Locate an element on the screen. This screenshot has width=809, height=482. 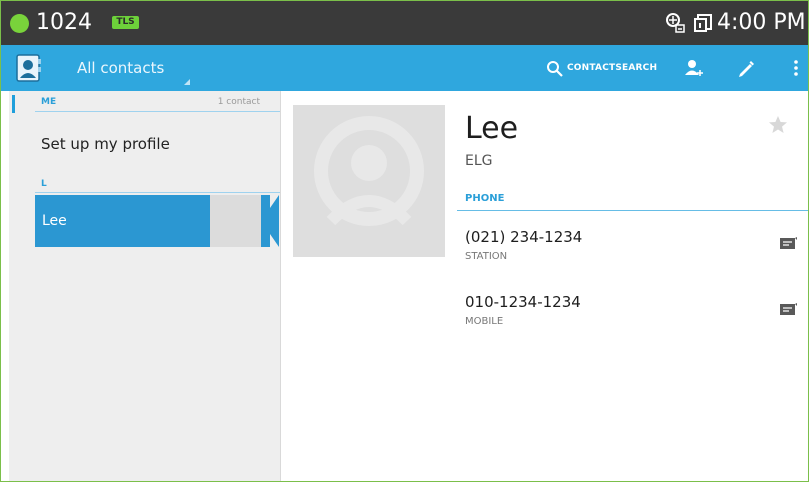
status-indicator-icon is located at coordinates (19, 23).